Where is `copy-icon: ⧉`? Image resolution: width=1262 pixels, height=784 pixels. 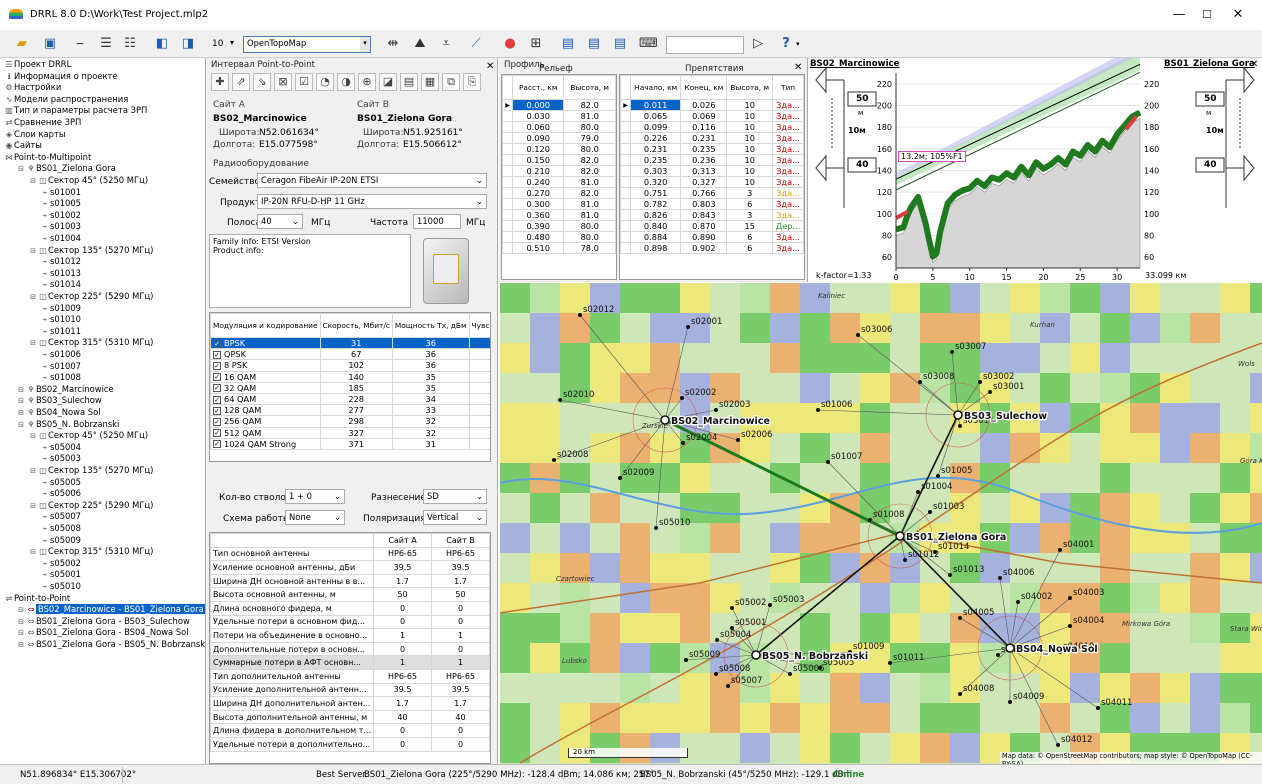
copy-icon: ⧉ is located at coordinates (451, 82).